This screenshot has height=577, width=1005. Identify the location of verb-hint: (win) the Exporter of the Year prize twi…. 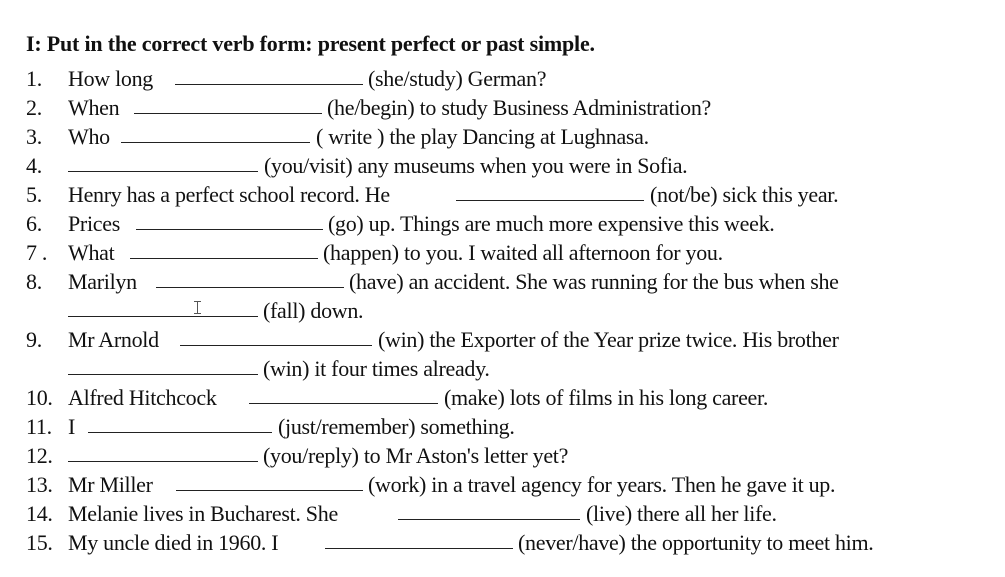
(608, 339).